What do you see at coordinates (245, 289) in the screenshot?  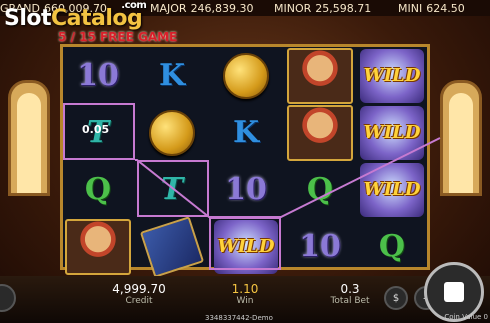 I see `win-value: 1.10` at bounding box center [245, 289].